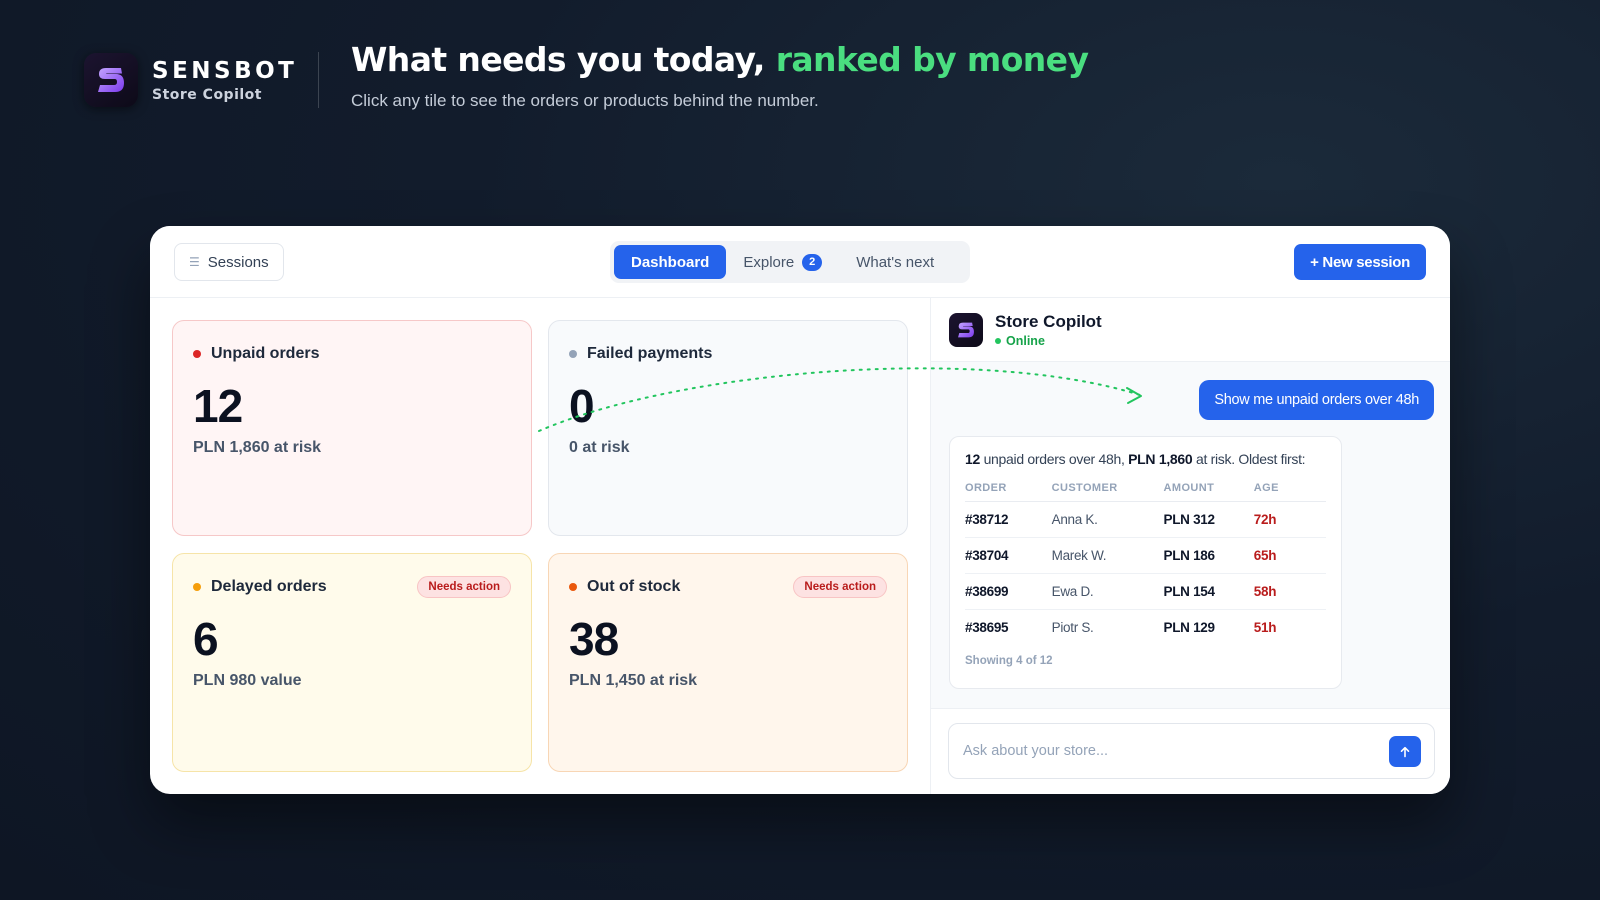  Describe the element at coordinates (998, 340) in the screenshot. I see `online-dot-icon` at that location.